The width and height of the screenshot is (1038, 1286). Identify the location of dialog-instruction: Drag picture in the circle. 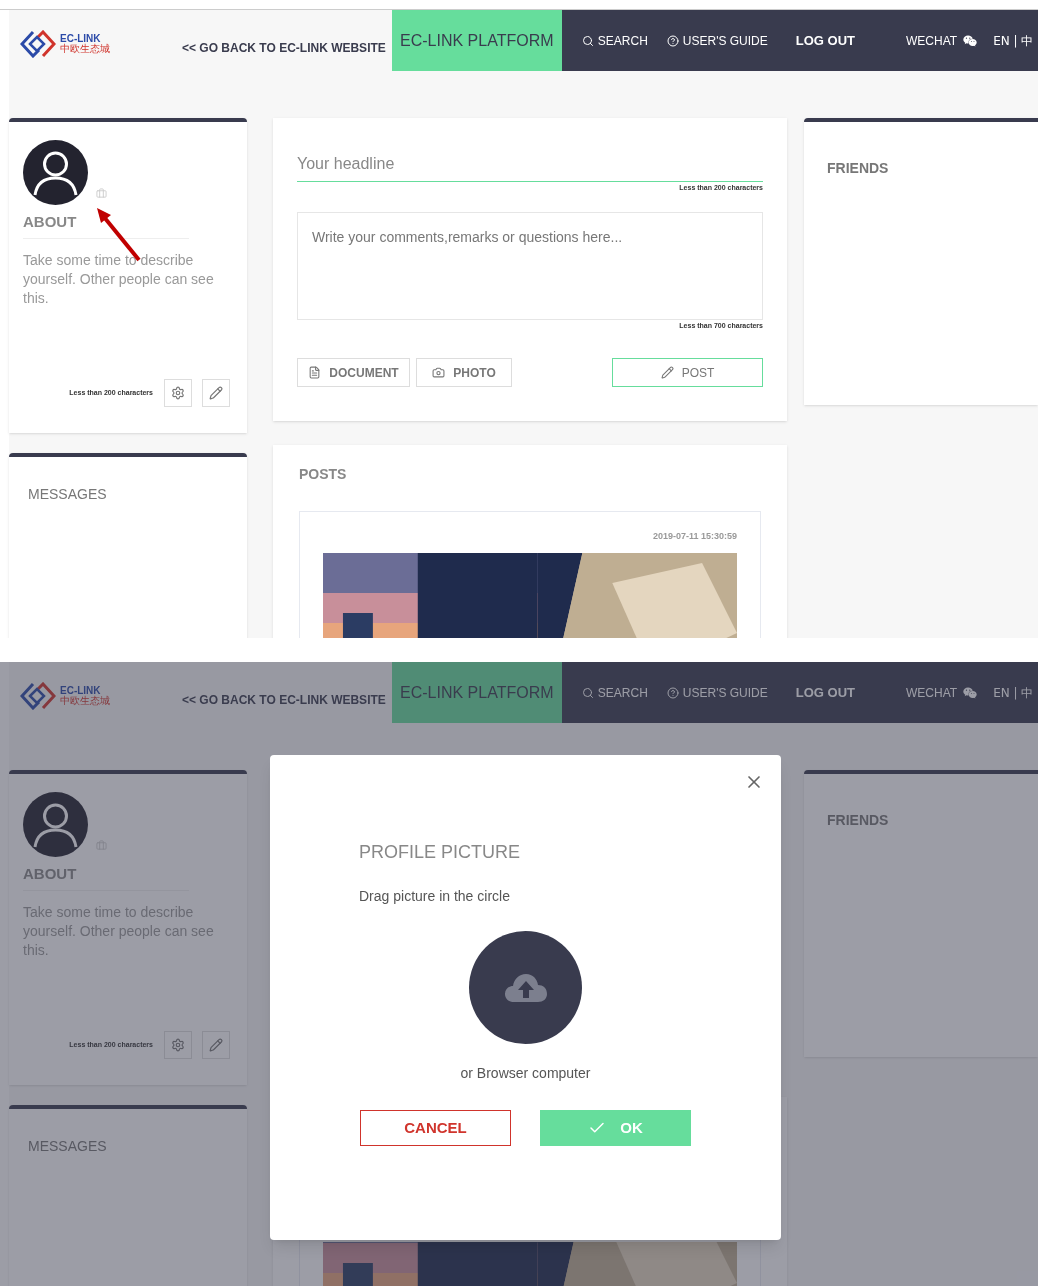
(434, 896).